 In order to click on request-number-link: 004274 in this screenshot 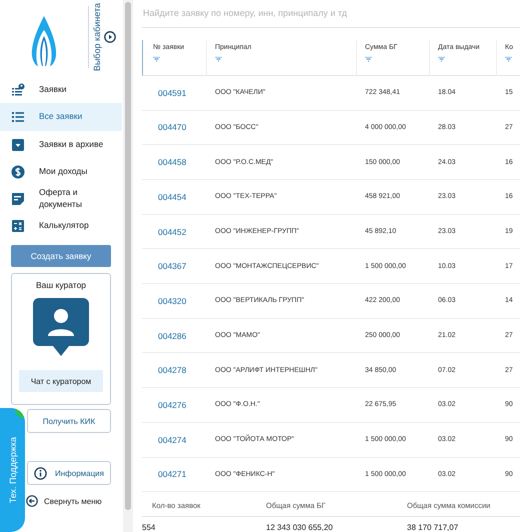, I will do `click(174, 440)`.